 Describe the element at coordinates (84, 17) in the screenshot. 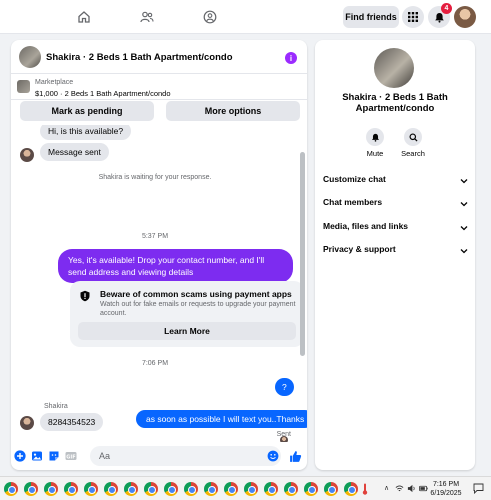

I see `home-icon` at that location.